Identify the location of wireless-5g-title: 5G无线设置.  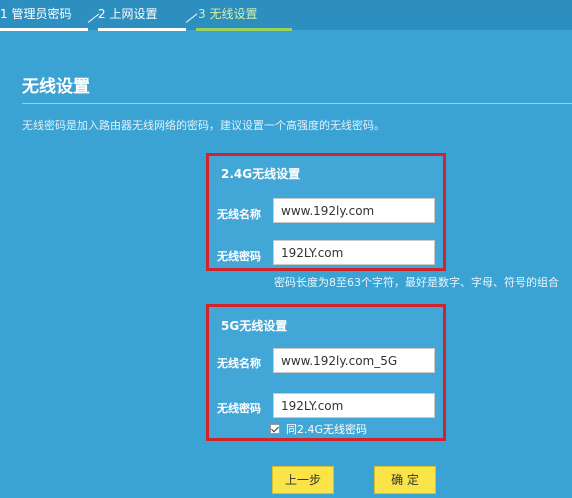
(254, 326).